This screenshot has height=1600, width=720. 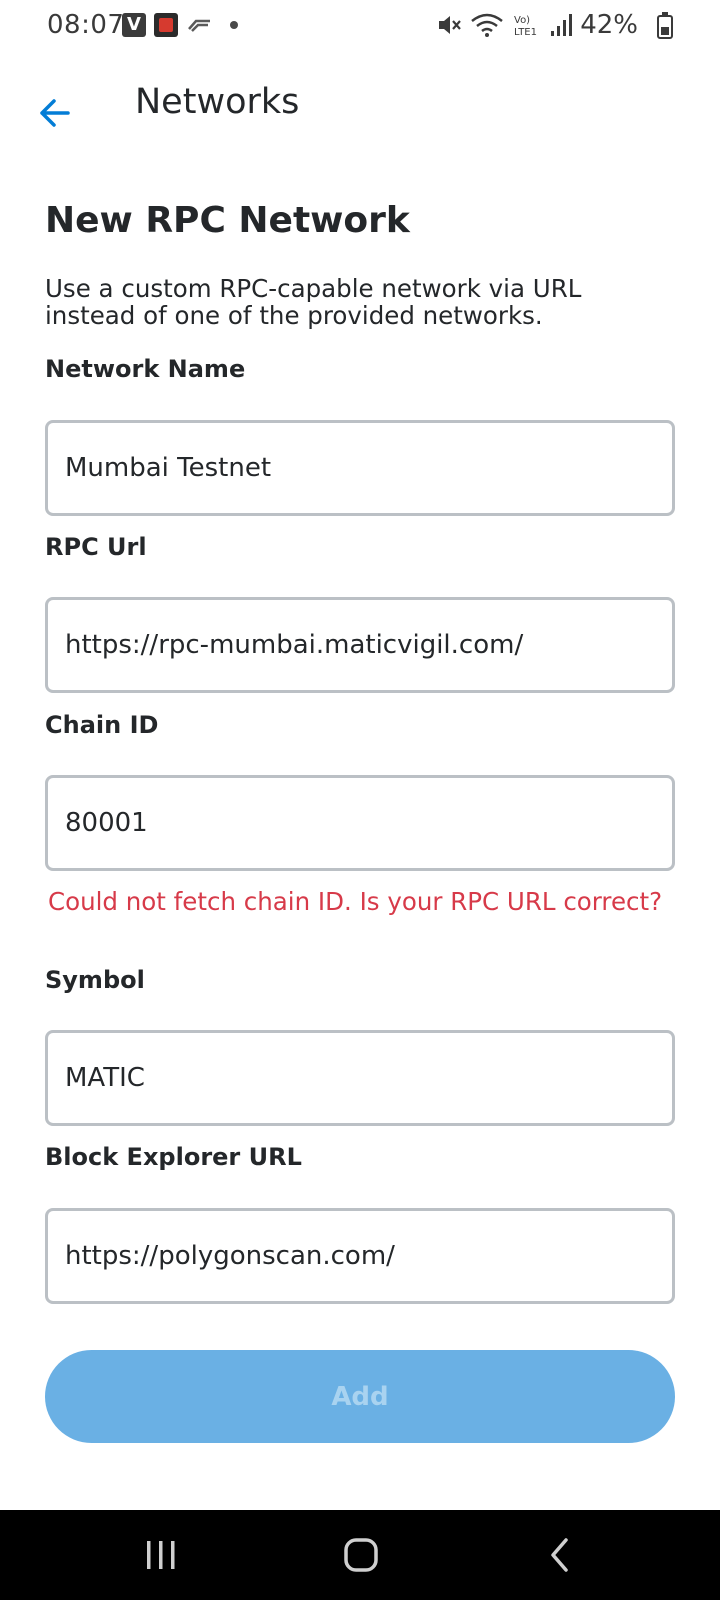 I want to click on chevron-left-icon, so click(x=559, y=1555).